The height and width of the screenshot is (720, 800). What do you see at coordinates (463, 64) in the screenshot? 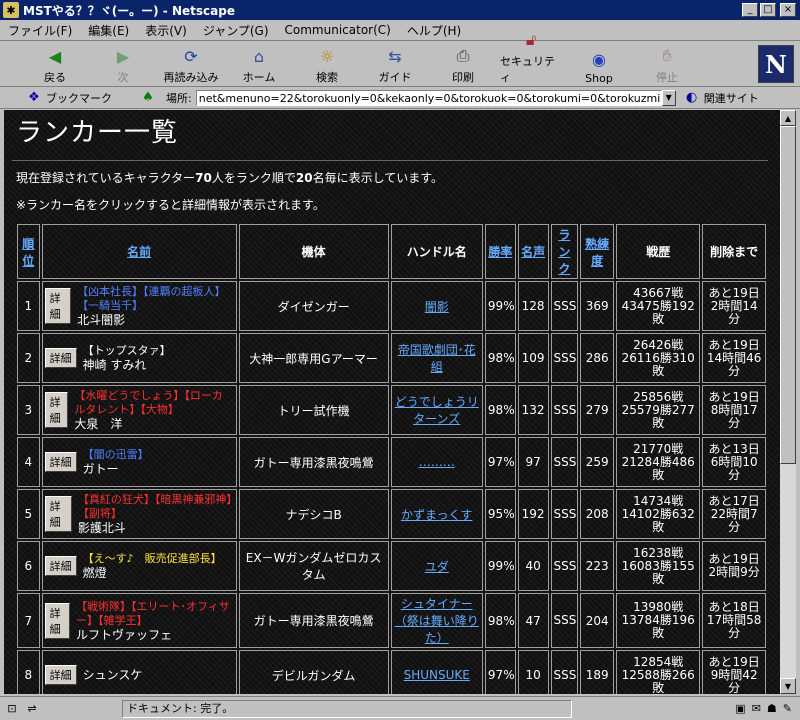
I see `print-button: ⎙ 印刷` at bounding box center [463, 64].